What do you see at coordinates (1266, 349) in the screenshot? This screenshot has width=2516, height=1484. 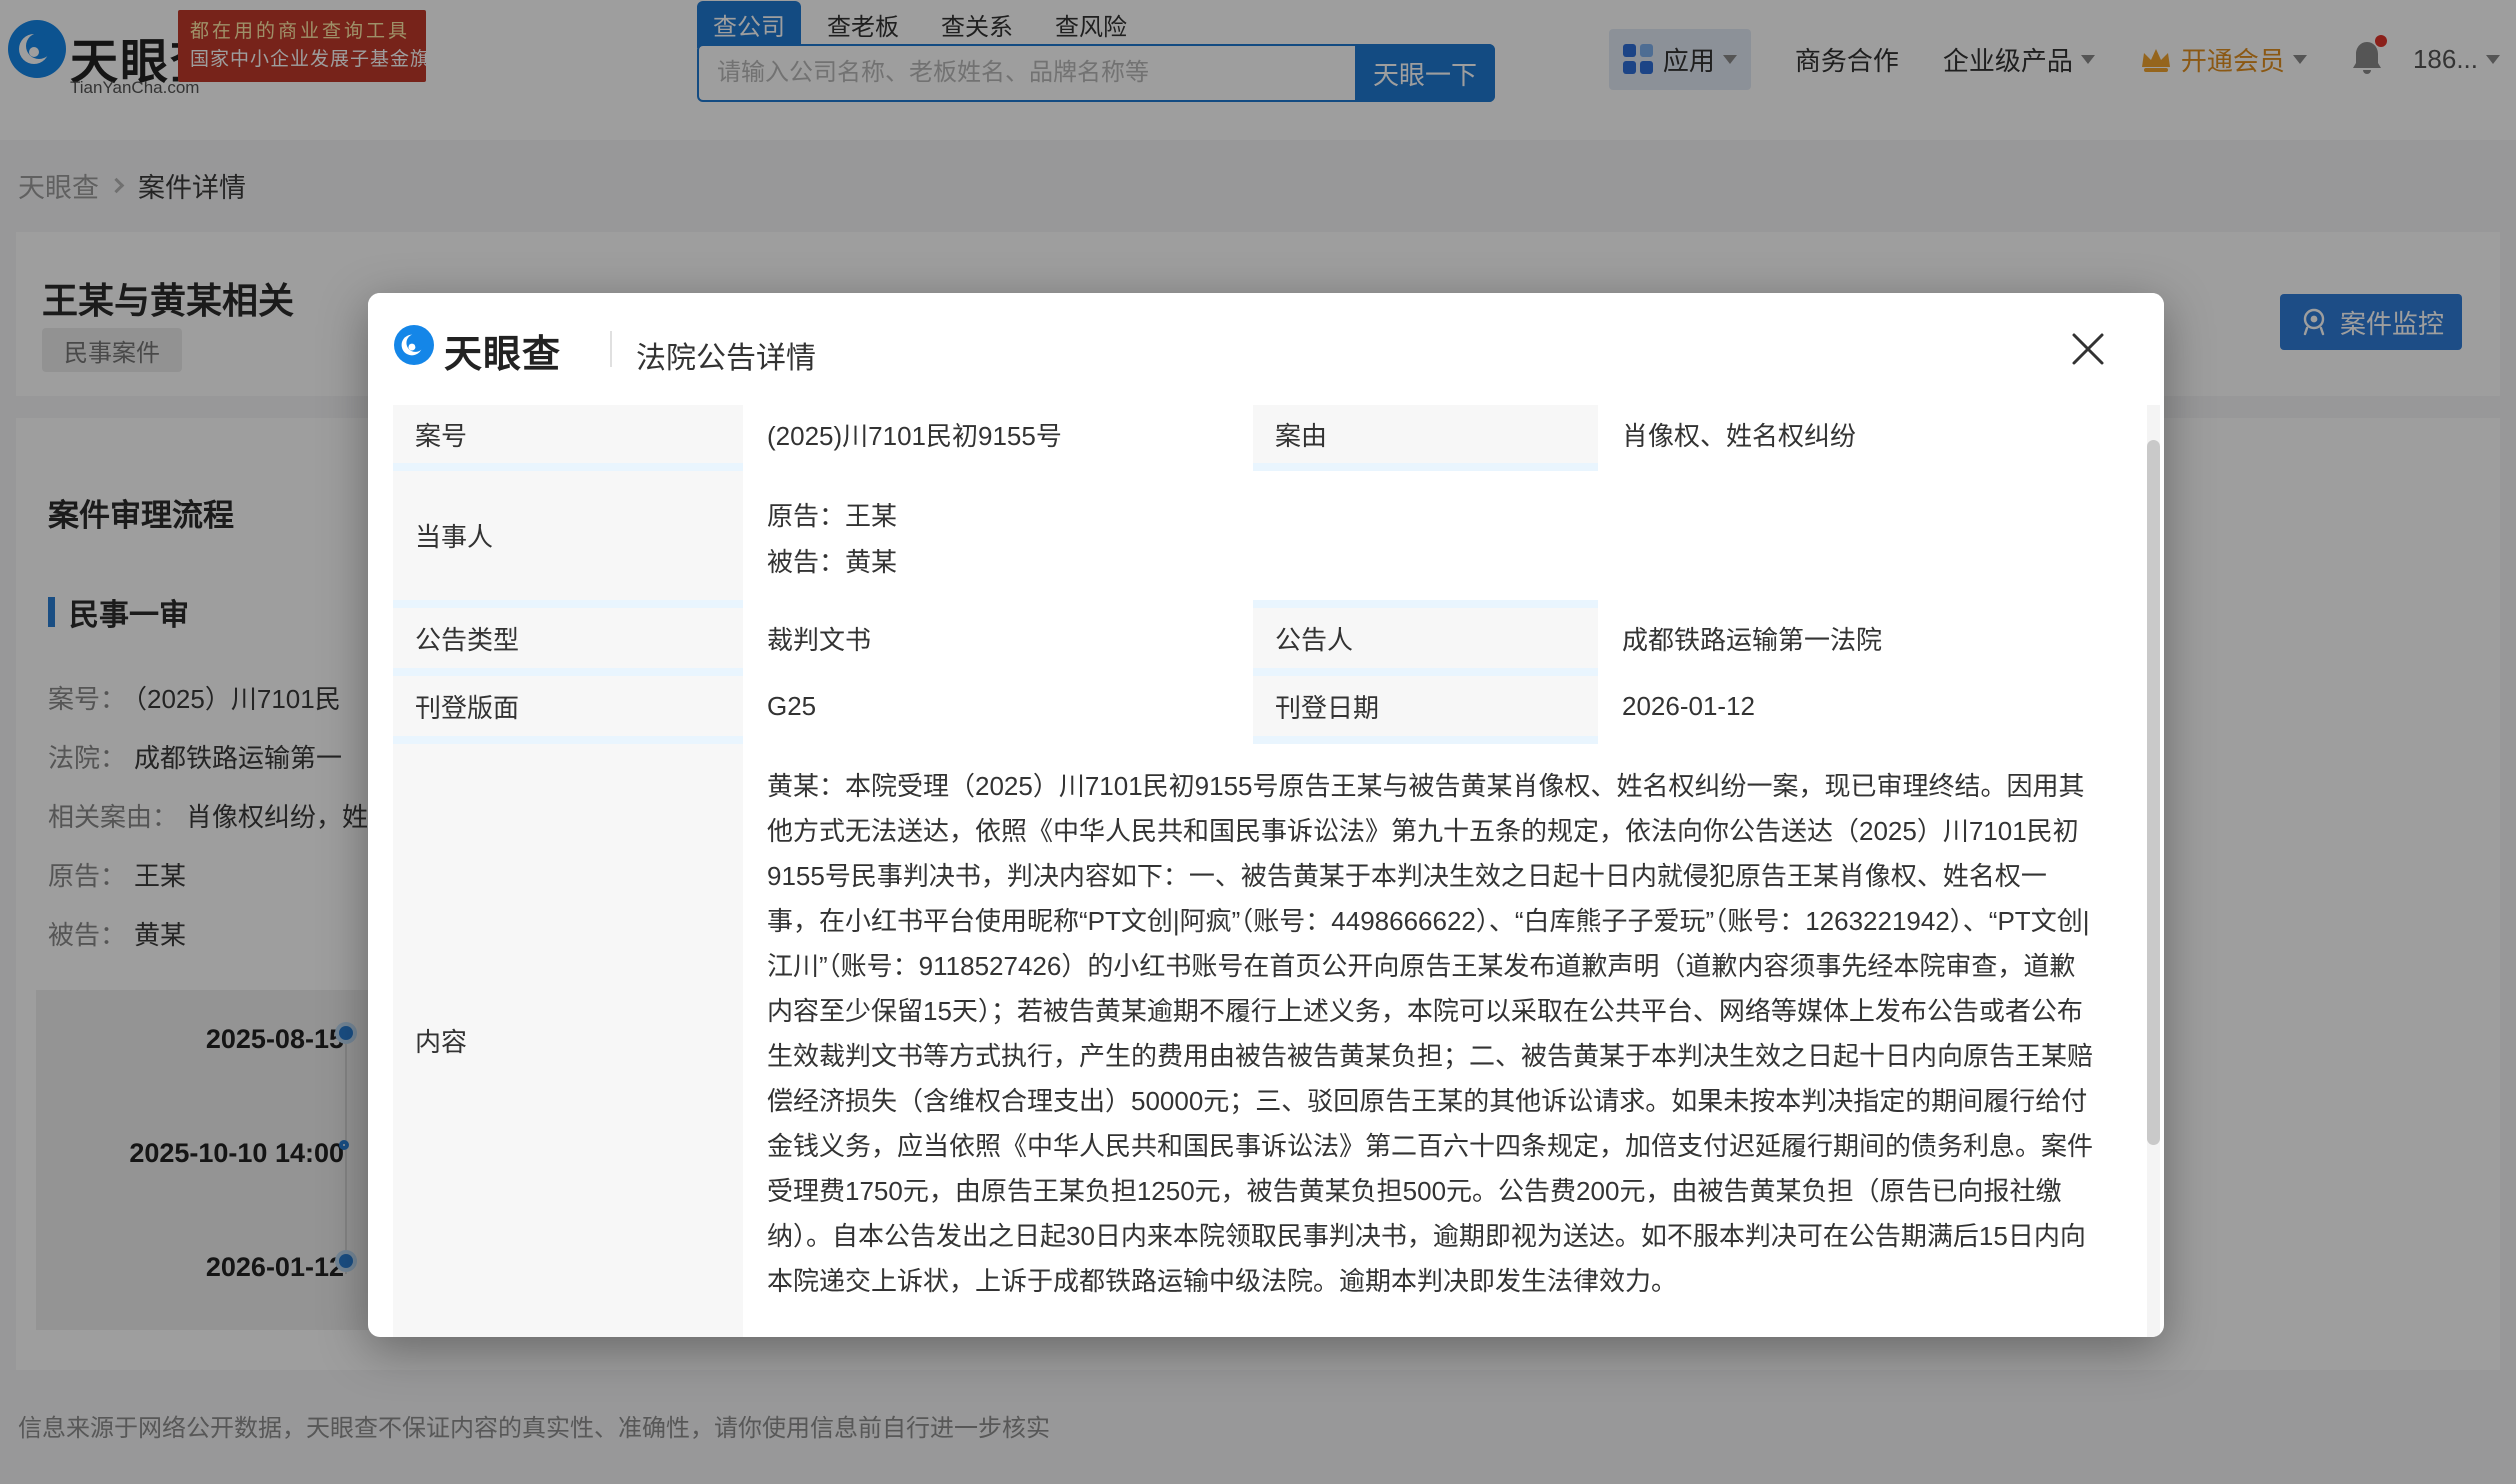 I see `modal-header: 天眼查 法院公告详情` at bounding box center [1266, 349].